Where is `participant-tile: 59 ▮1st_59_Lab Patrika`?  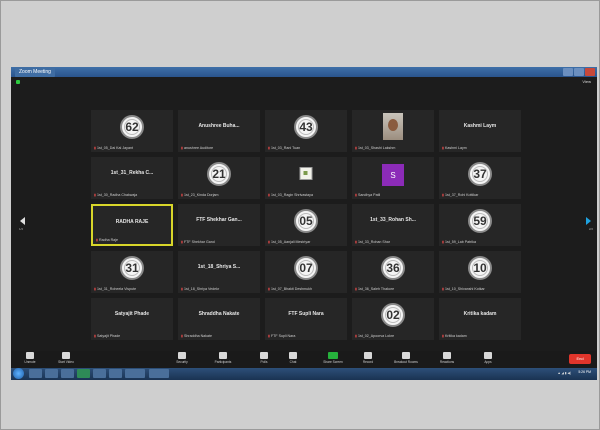
participant-tile: 59 ▮1st_59_Lab Patrika is located at coordinates (480, 225).